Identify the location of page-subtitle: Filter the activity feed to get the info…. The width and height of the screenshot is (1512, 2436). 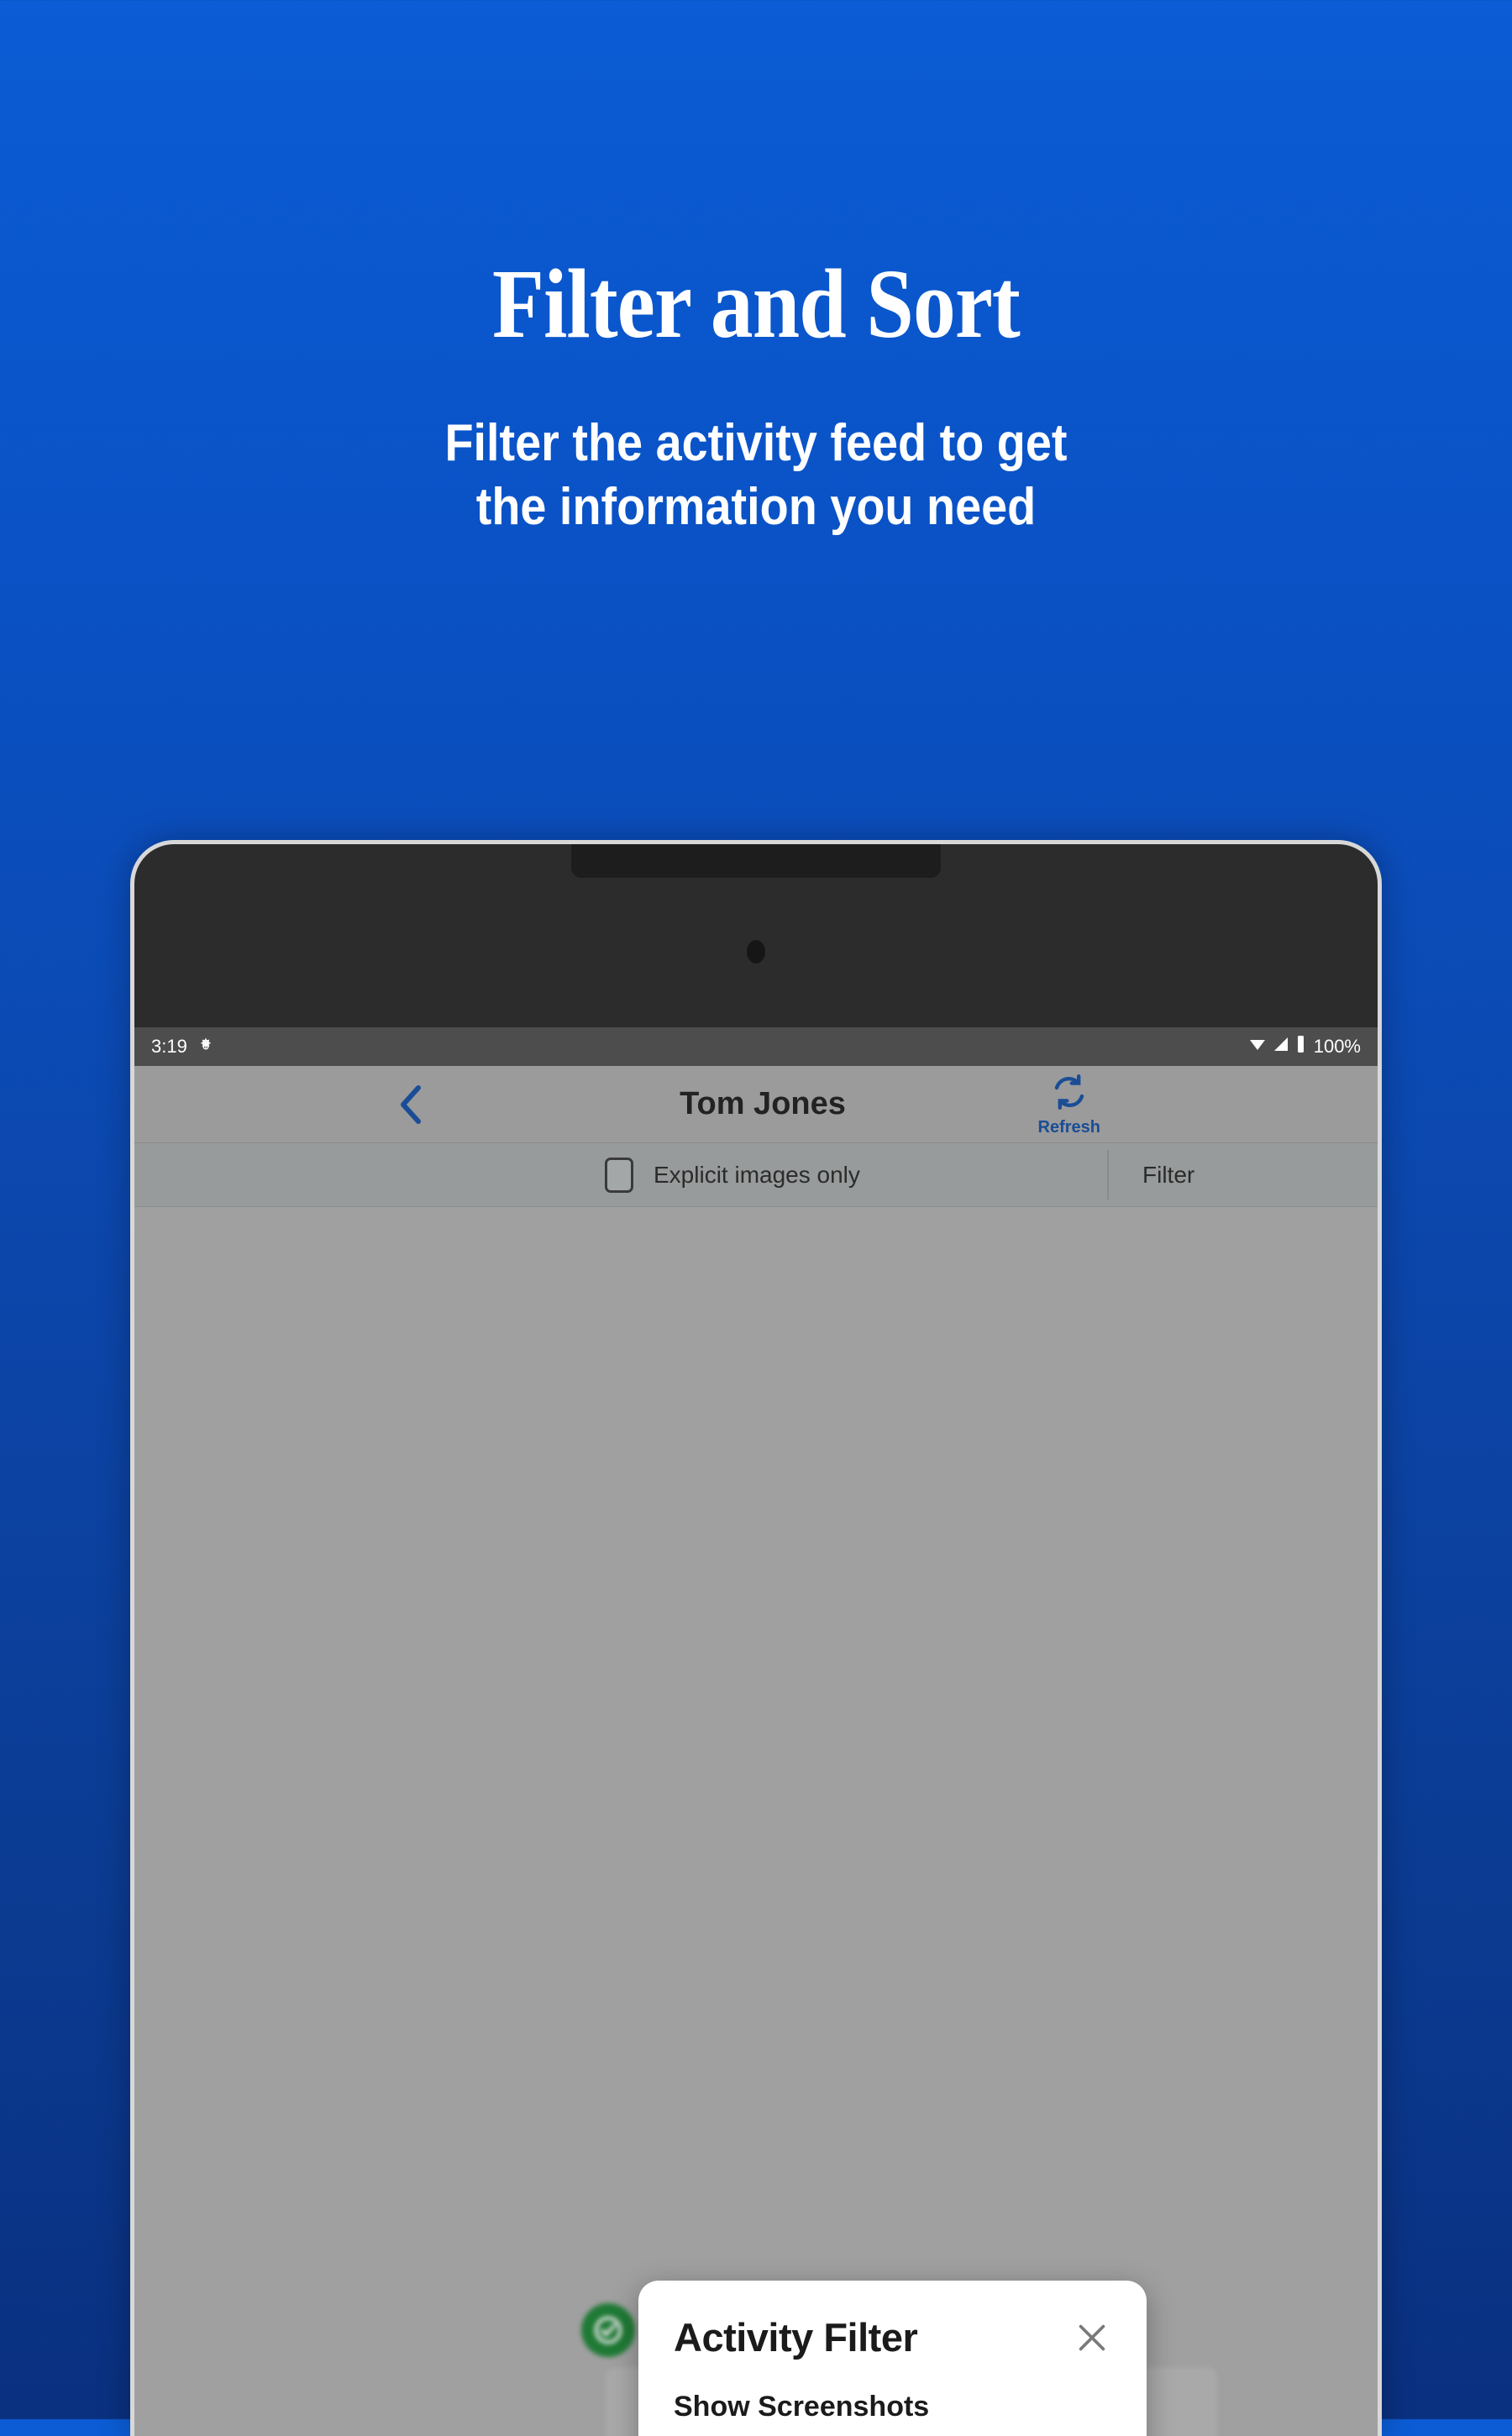
(756, 475).